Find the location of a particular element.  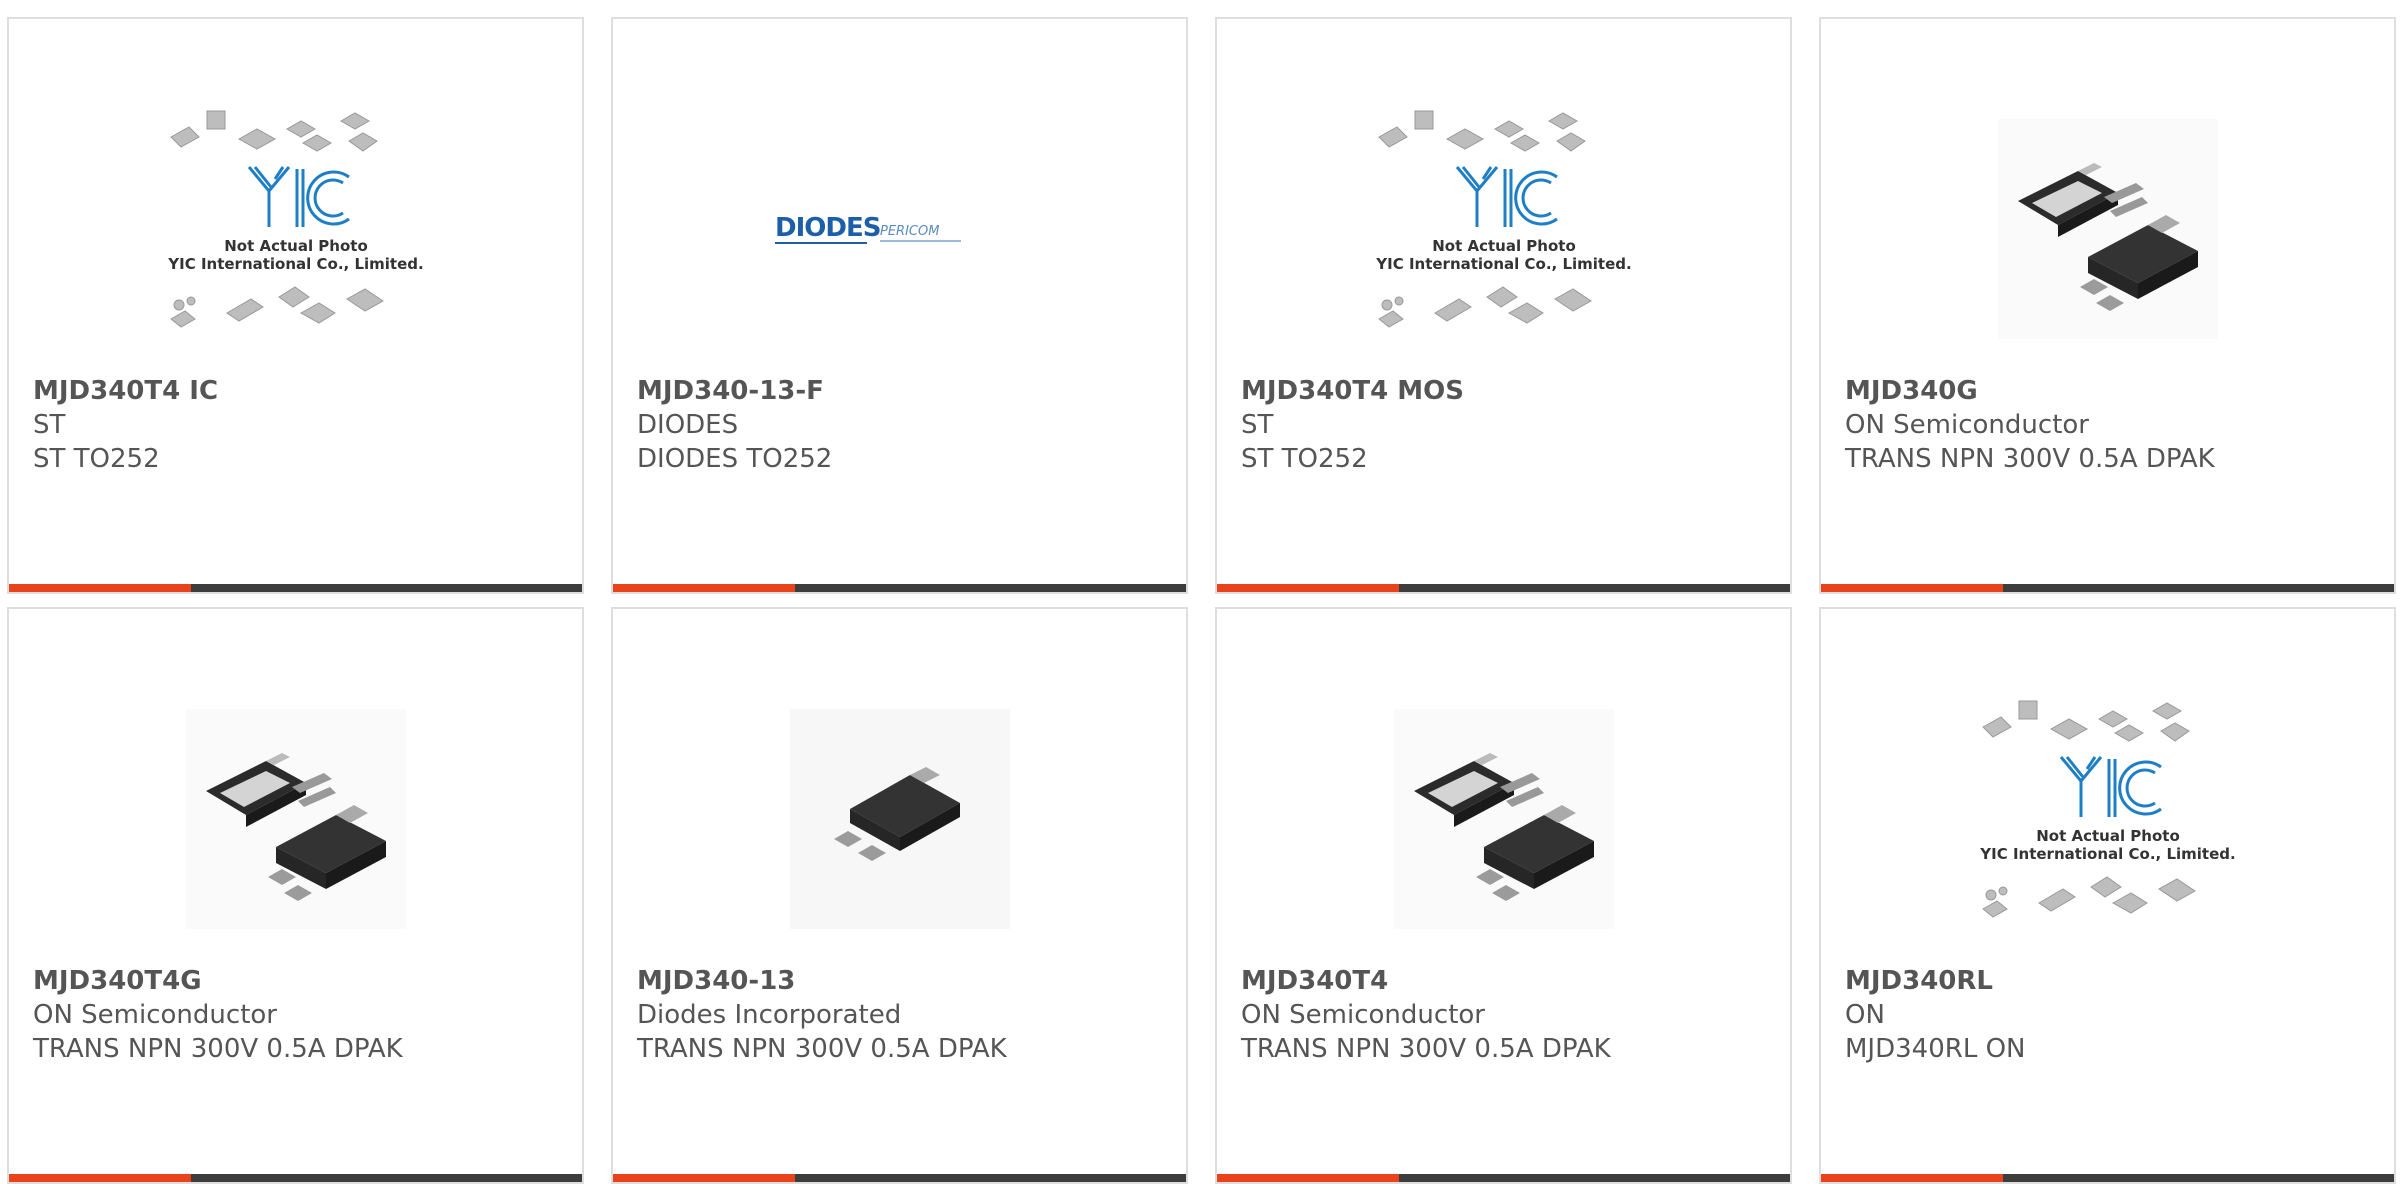

part-number: MJD340-13 is located at coordinates (906, 981).